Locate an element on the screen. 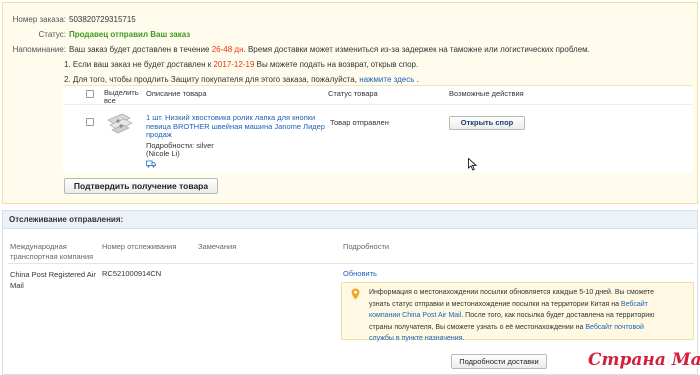 Image resolution: width=700 pixels, height=375 pixels. destination-post-link-1: Вебсайт почтовой is located at coordinates (614, 327).